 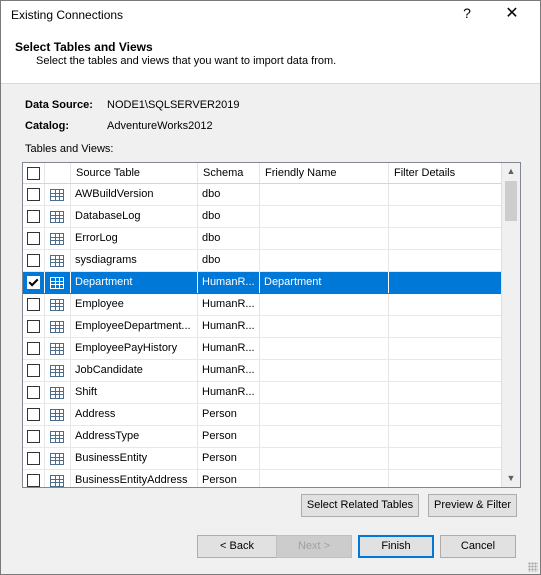 I want to click on table-row: BusinessEntityAddress Person, so click(x=262, y=478).